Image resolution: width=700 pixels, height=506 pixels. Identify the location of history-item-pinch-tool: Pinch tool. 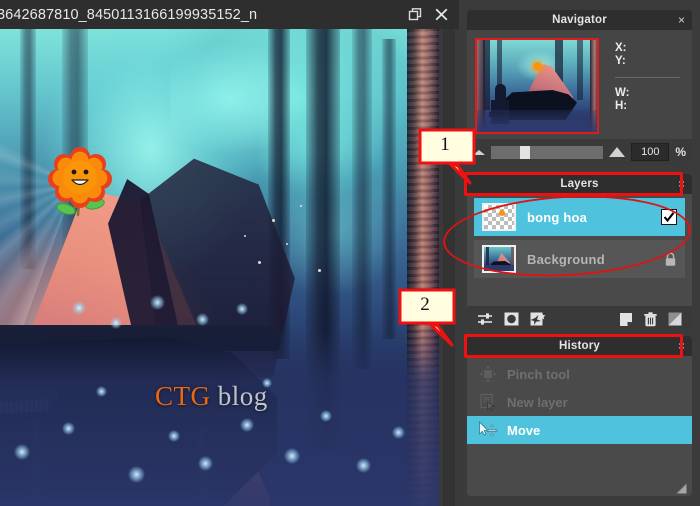
(579, 374).